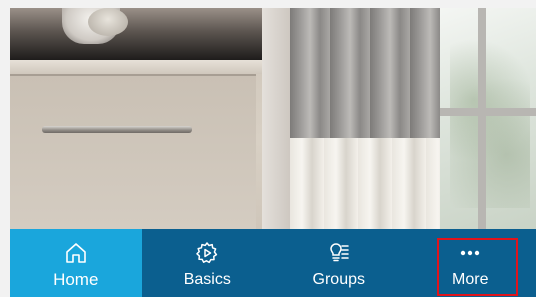  What do you see at coordinates (339, 263) in the screenshot?
I see `nav-item-groups: Groups` at bounding box center [339, 263].